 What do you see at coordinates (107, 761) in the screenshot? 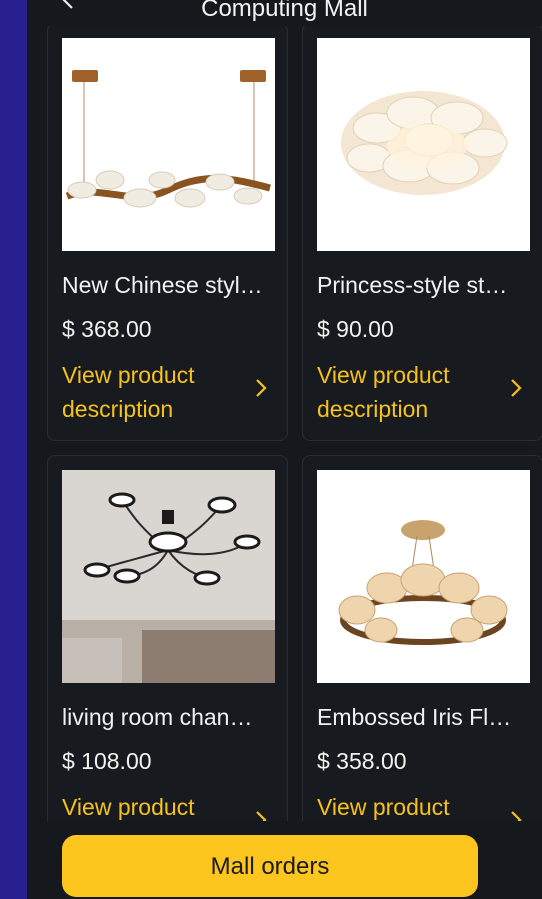
I see `product-price: $ 108.00` at bounding box center [107, 761].